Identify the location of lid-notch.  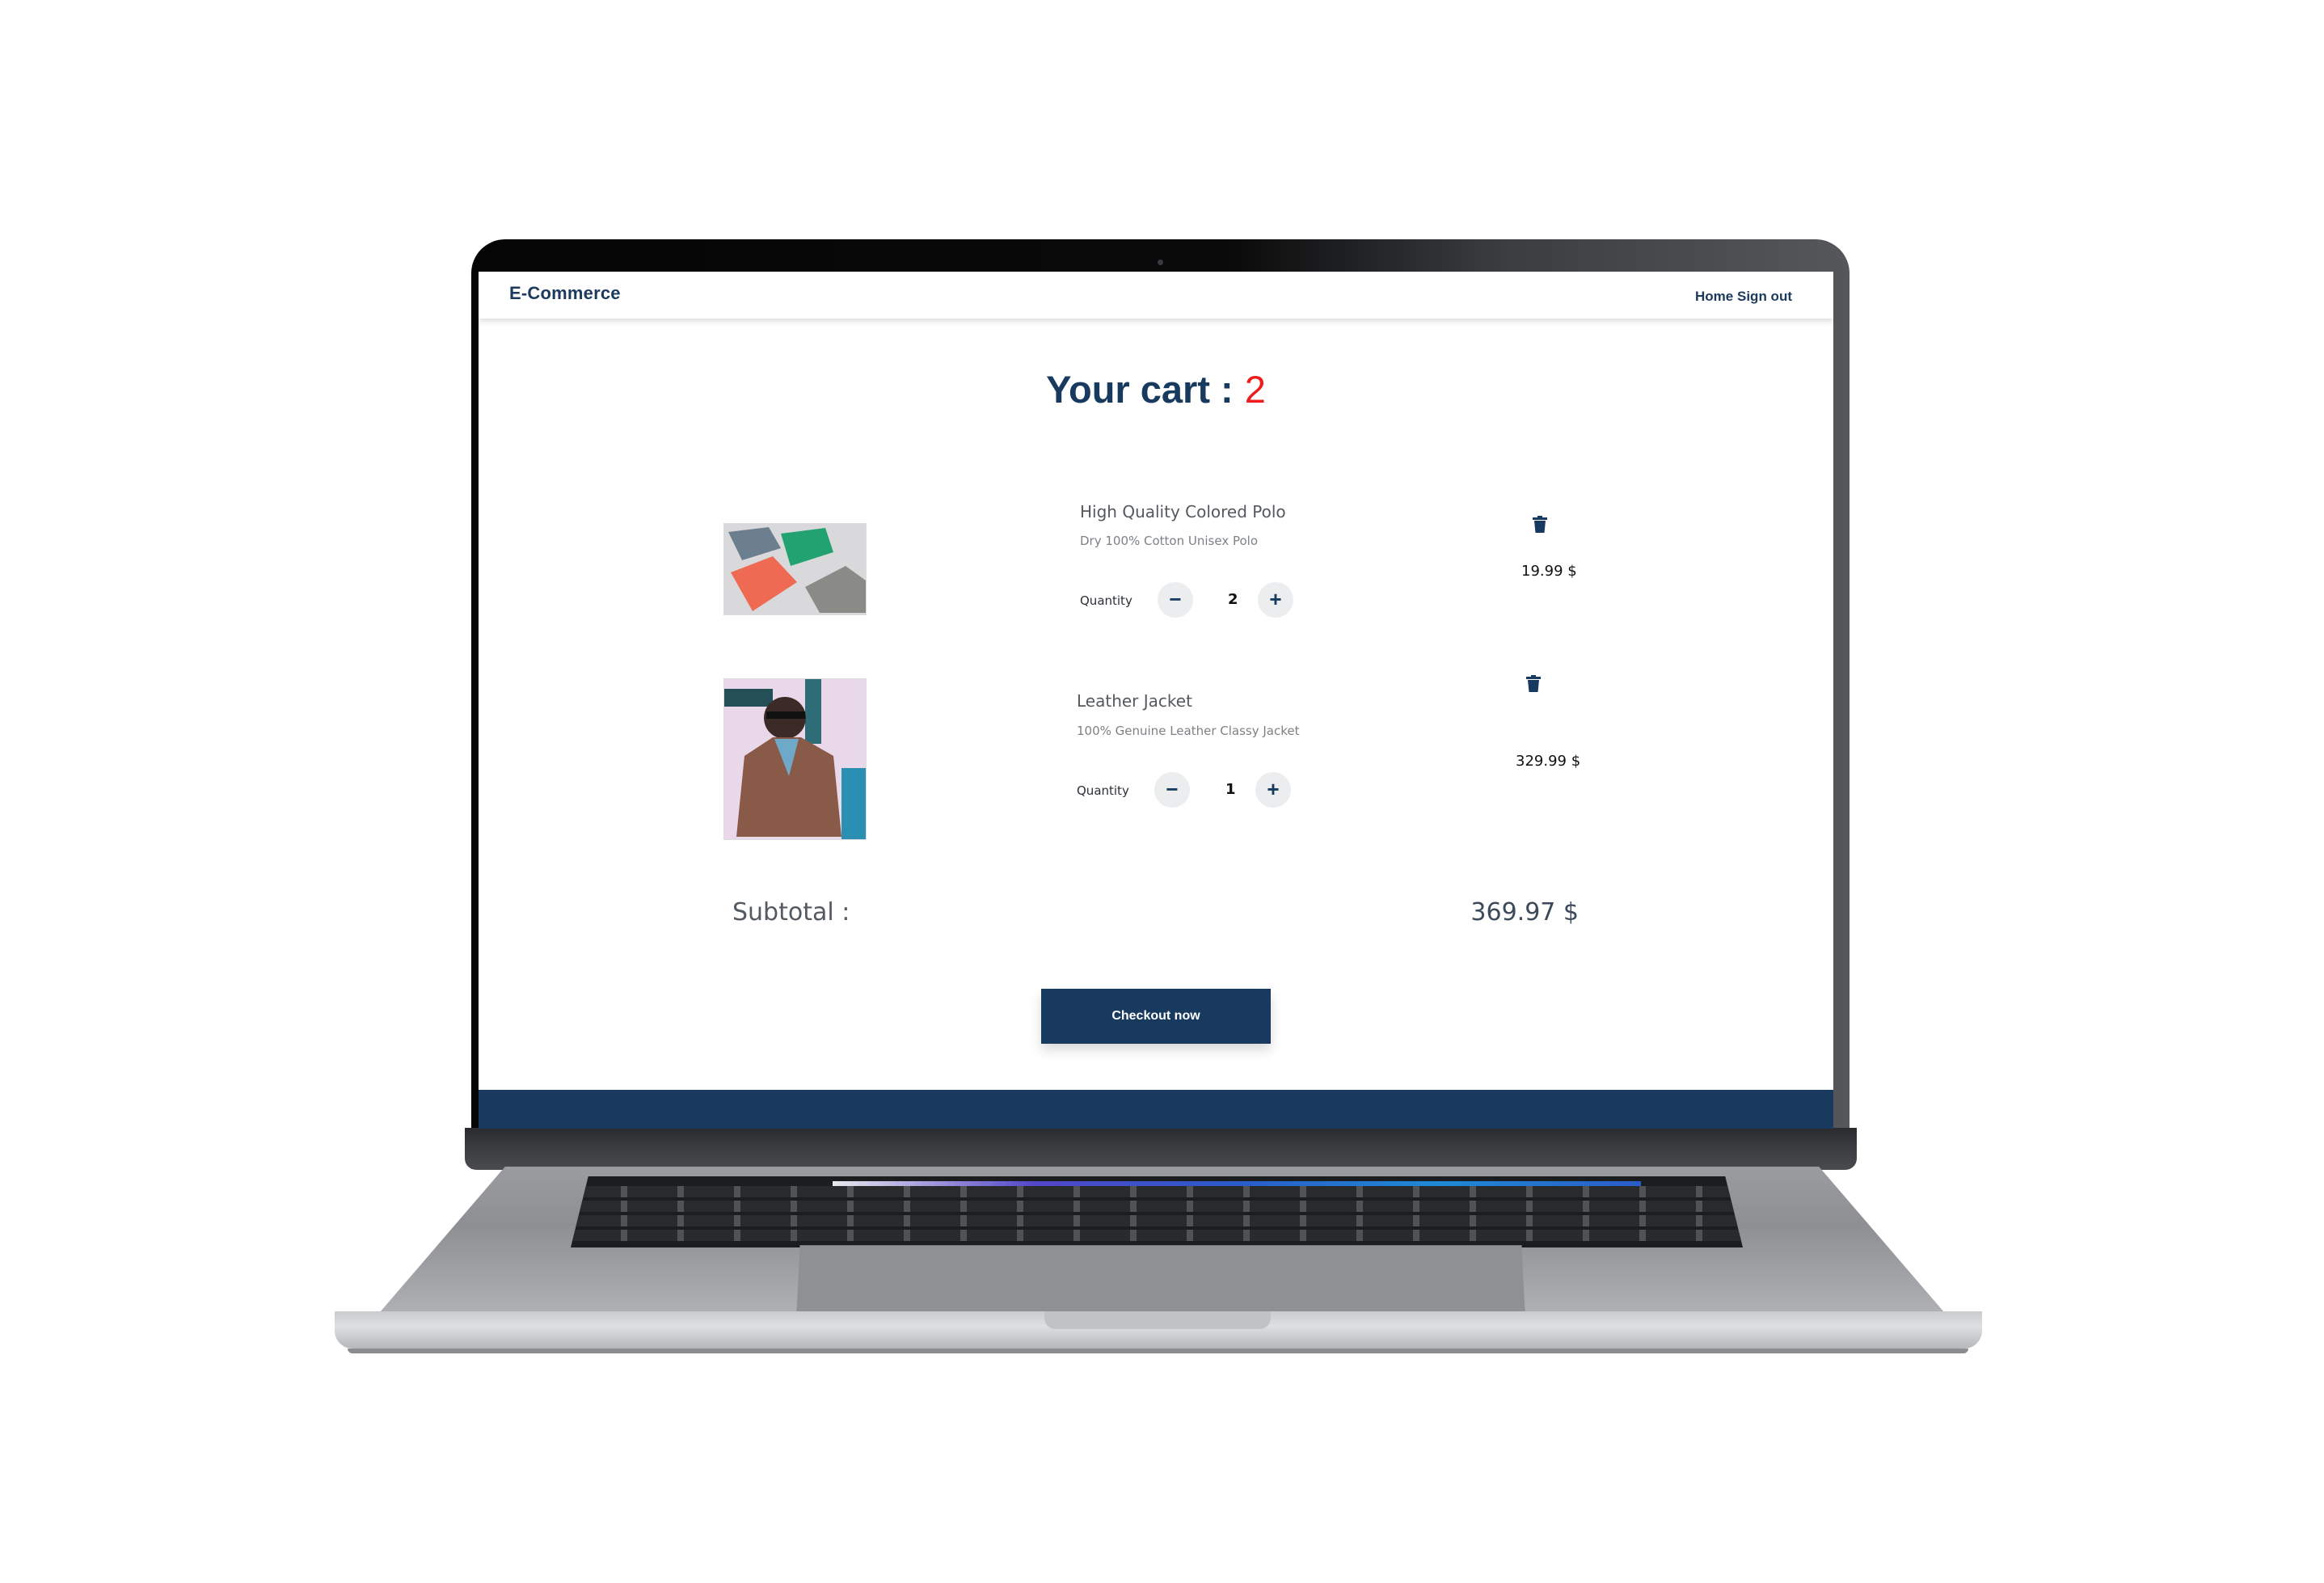
(1157, 1320).